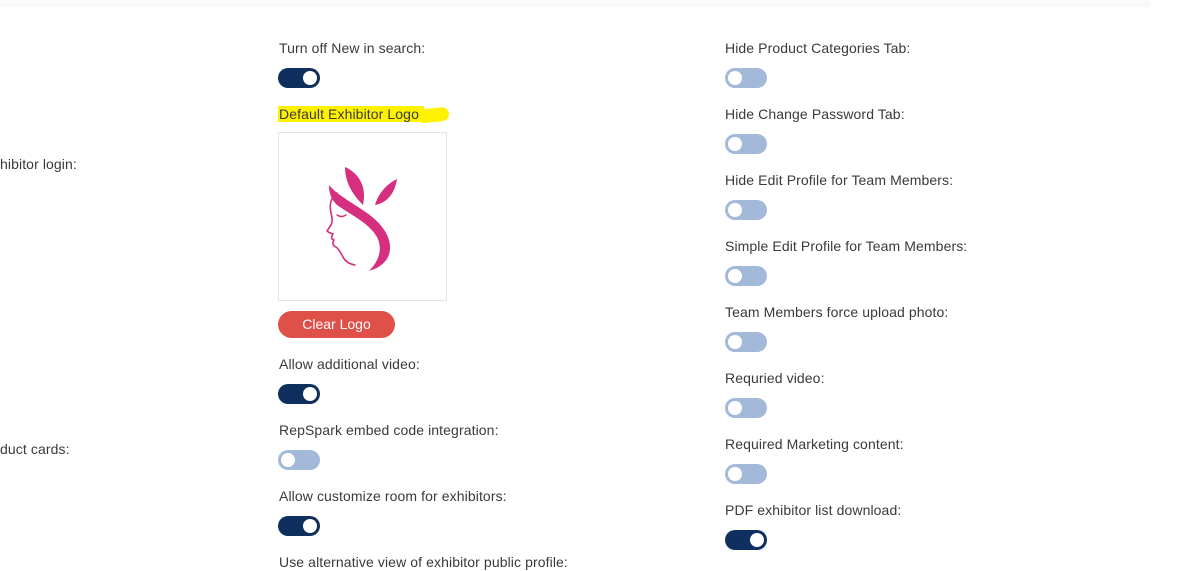 This screenshot has height=571, width=1178. Describe the element at coordinates (746, 408) in the screenshot. I see `required-video-toggle` at that location.